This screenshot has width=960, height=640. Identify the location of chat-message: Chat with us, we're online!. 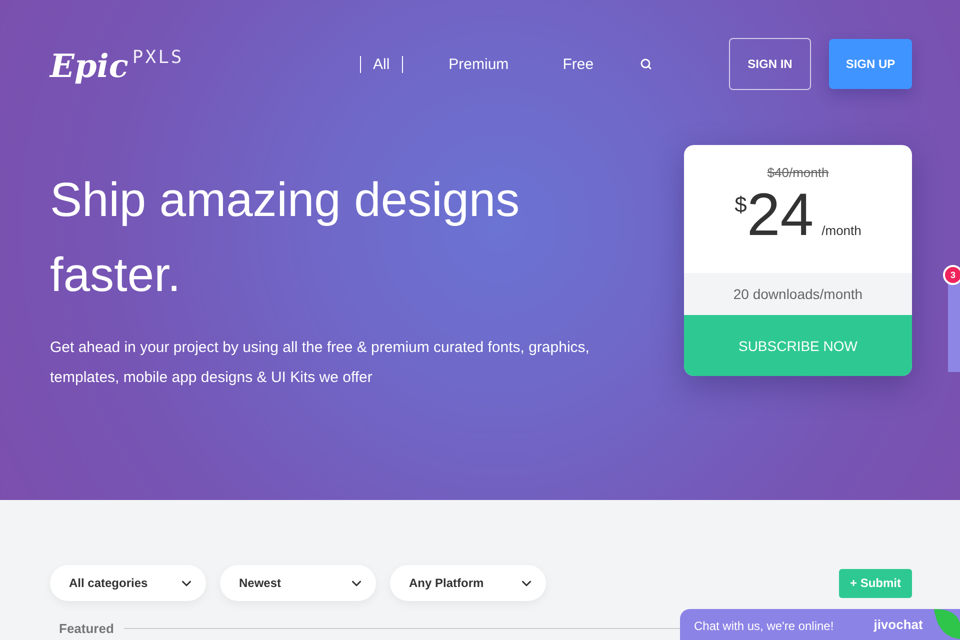
(764, 626).